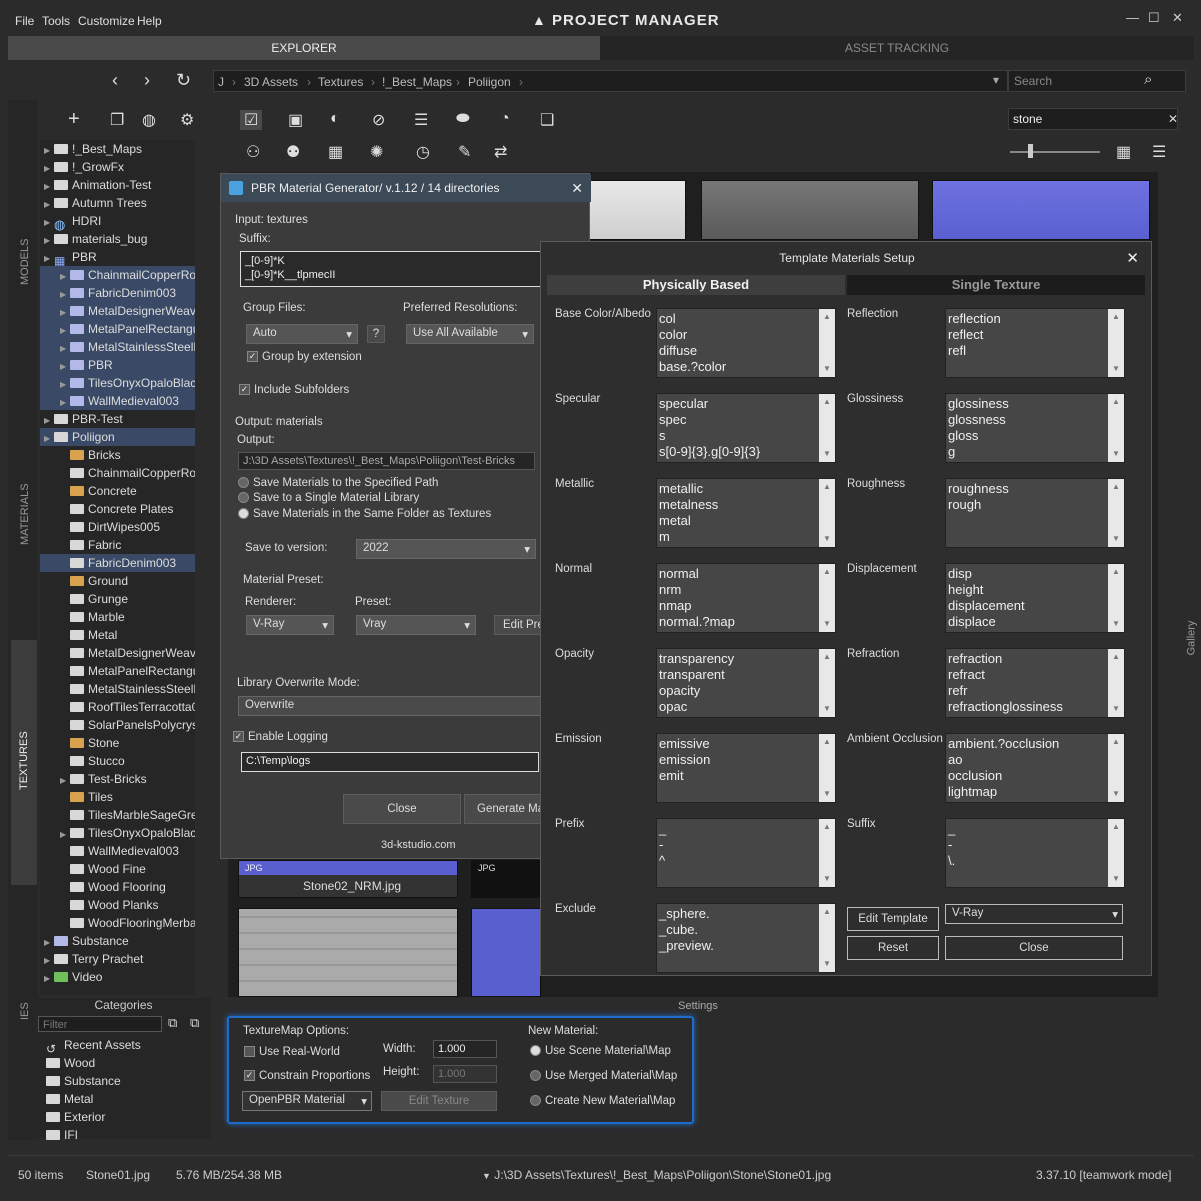 The height and width of the screenshot is (1201, 1201). I want to click on tab-physically-based: Physically Based, so click(696, 285).